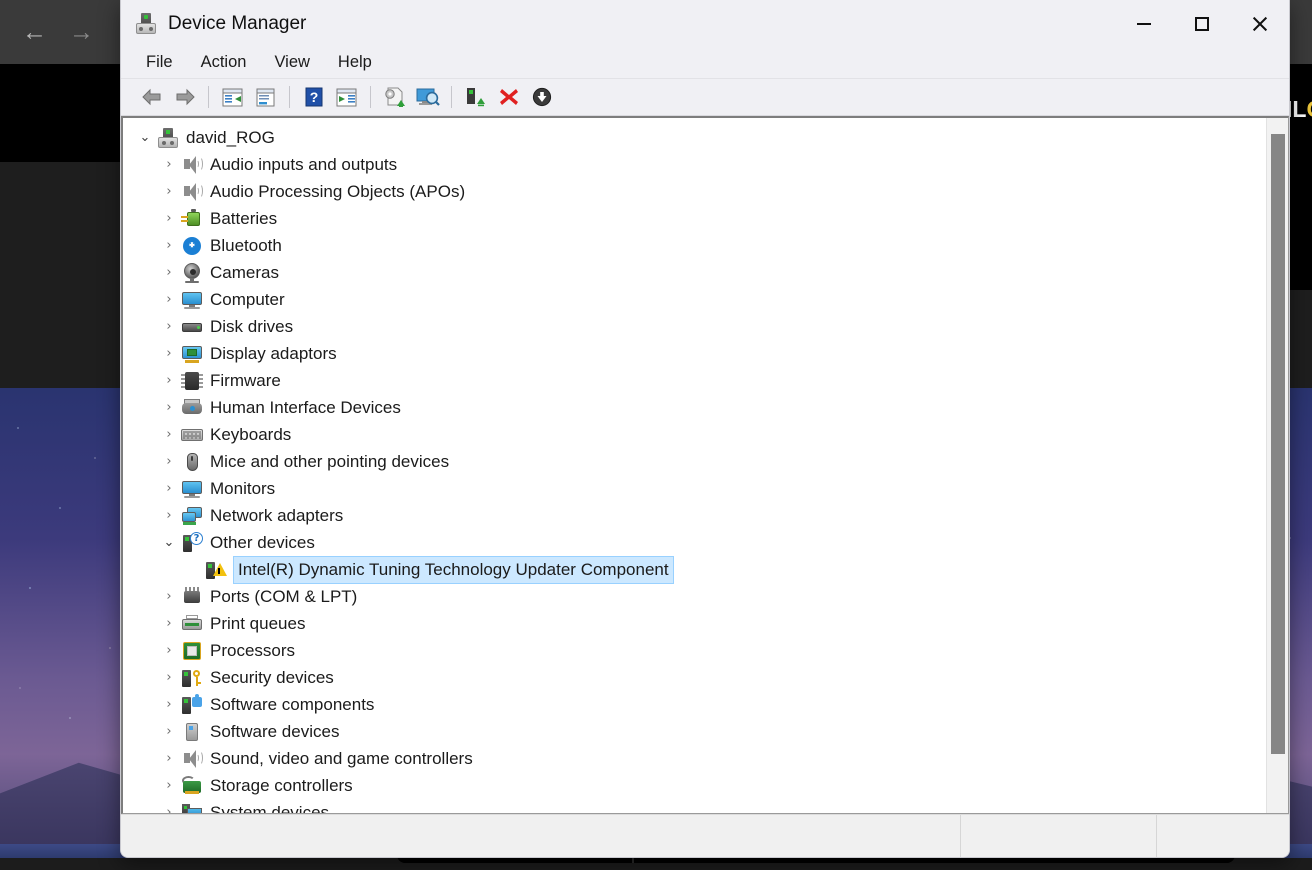 This screenshot has width=1312, height=870. Describe the element at coordinates (699, 272) in the screenshot. I see `tree-row-cameras: › Cameras` at that location.